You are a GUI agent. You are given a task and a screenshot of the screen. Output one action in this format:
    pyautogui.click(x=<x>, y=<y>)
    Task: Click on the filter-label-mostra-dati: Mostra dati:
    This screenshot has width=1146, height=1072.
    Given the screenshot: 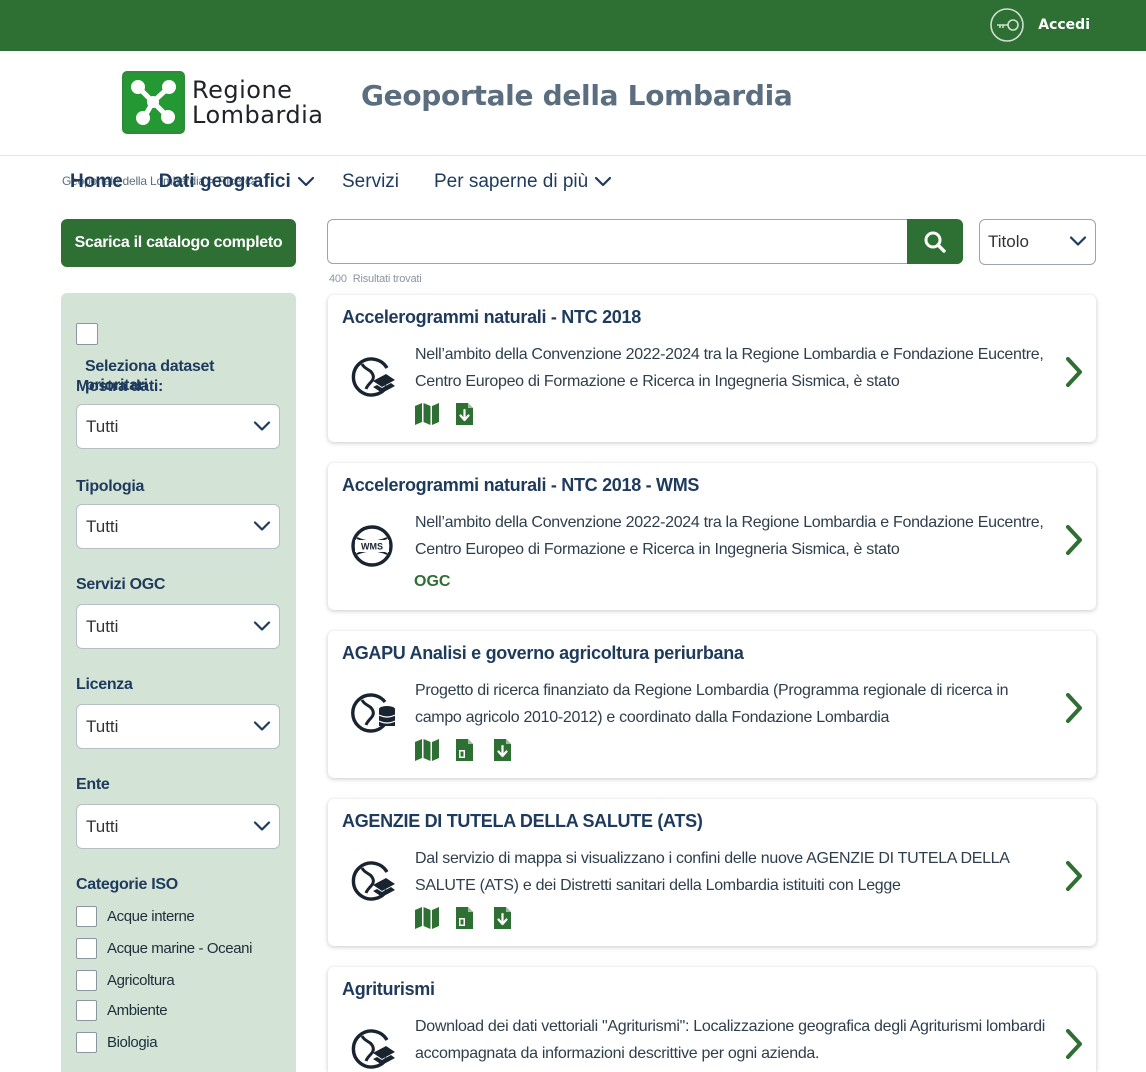 What is the action you would take?
    pyautogui.click(x=120, y=386)
    